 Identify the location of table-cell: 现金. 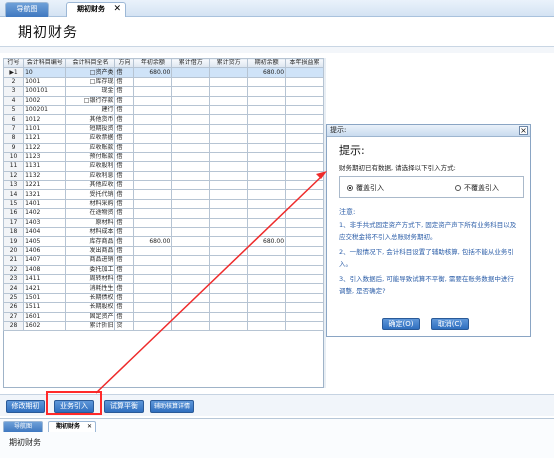
(90, 91).